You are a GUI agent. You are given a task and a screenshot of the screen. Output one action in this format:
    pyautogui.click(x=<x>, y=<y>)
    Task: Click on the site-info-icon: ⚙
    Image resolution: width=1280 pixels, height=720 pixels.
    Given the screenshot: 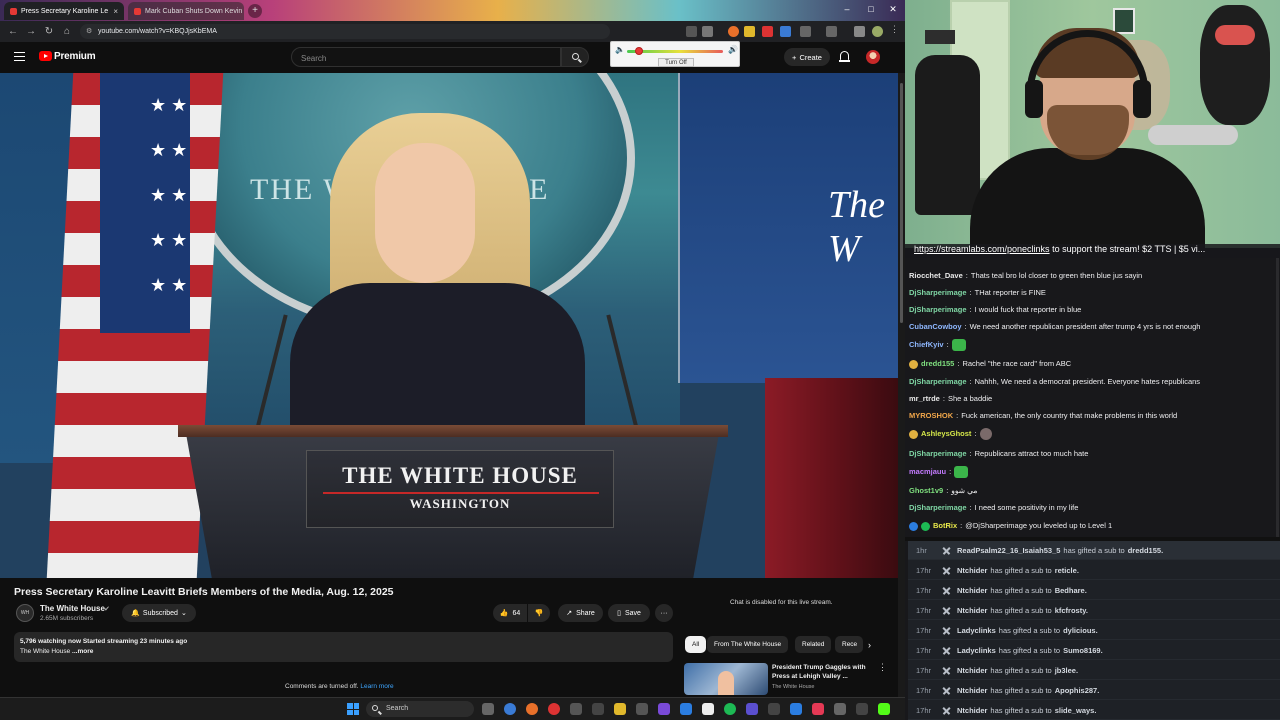 What is the action you would take?
    pyautogui.click(x=89, y=31)
    